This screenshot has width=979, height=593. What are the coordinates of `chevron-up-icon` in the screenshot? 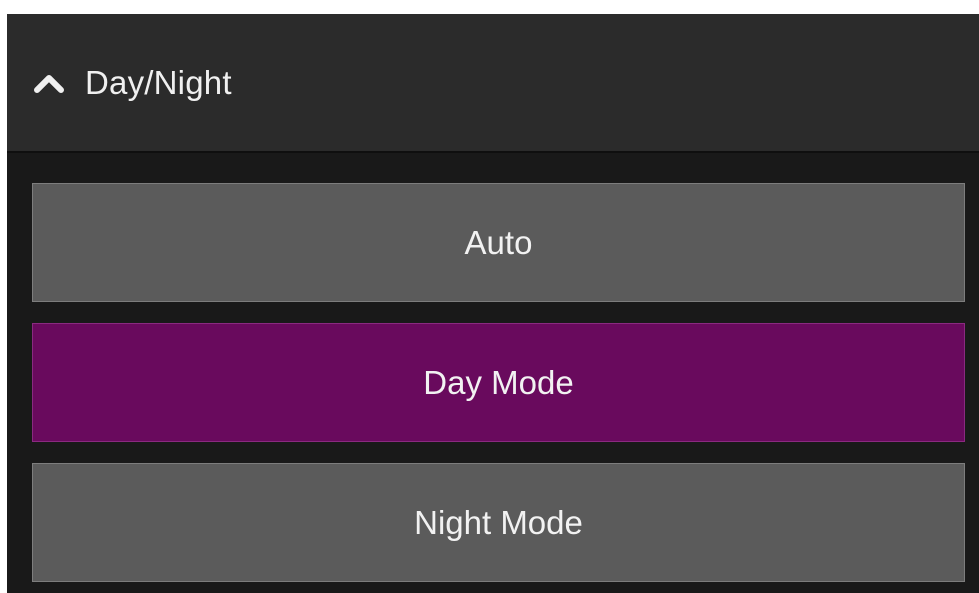 It's located at (49, 83).